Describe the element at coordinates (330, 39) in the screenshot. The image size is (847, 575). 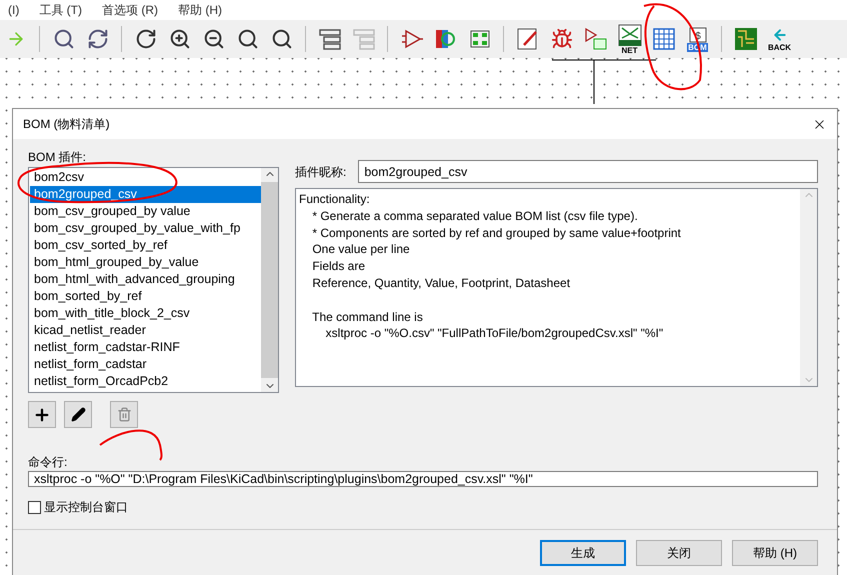
I see `hierarchy-icon` at that location.